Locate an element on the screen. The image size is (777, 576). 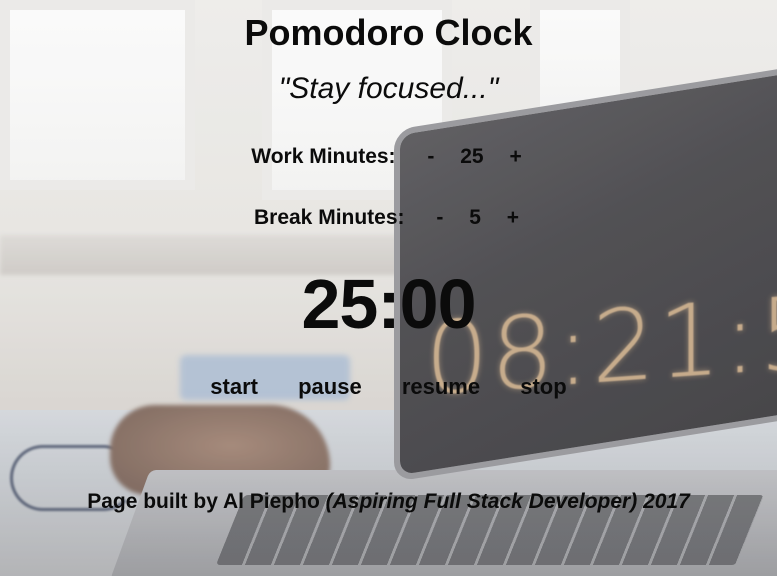
break-minutes-setting: Break Minutes: - 5 + is located at coordinates (388, 218).